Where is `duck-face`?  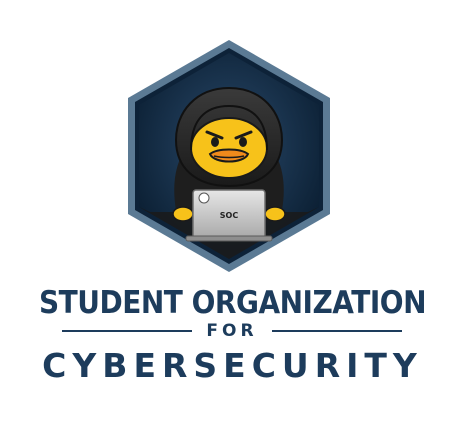 duck-face is located at coordinates (229, 148).